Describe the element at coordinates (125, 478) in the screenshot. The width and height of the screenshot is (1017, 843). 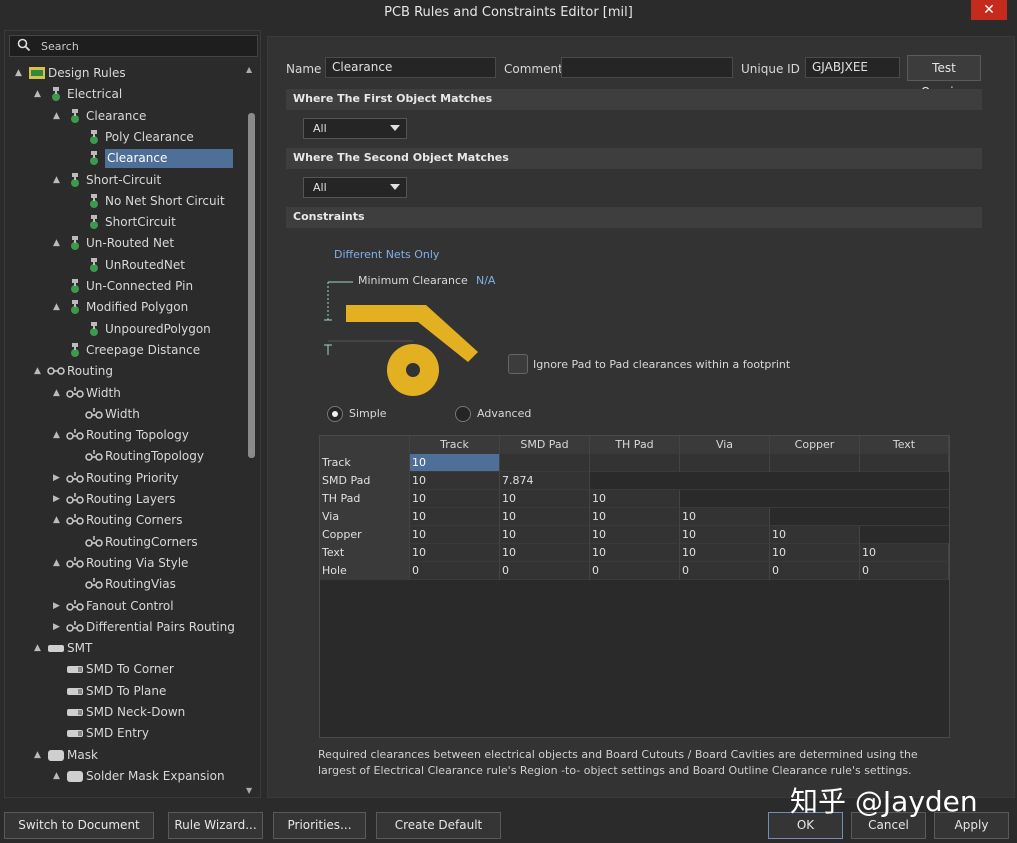
I see `tree-item: ▶ Routing Priority` at that location.